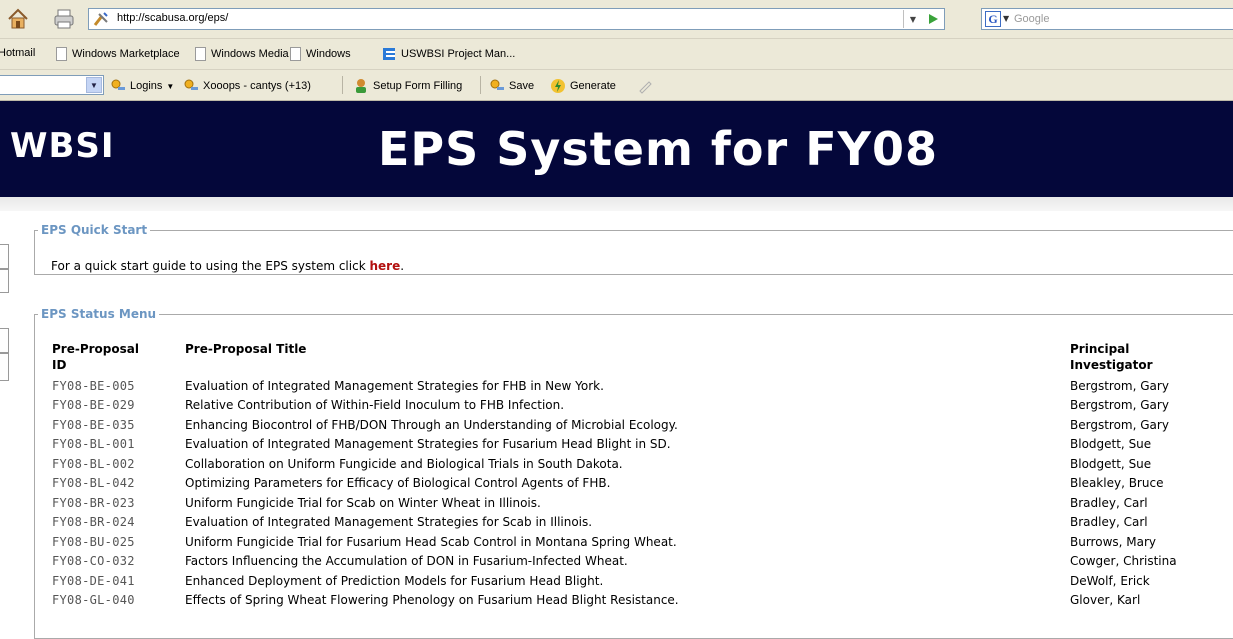  What do you see at coordinates (658, 149) in the screenshot?
I see `page-title: EPS System for FY08` at bounding box center [658, 149].